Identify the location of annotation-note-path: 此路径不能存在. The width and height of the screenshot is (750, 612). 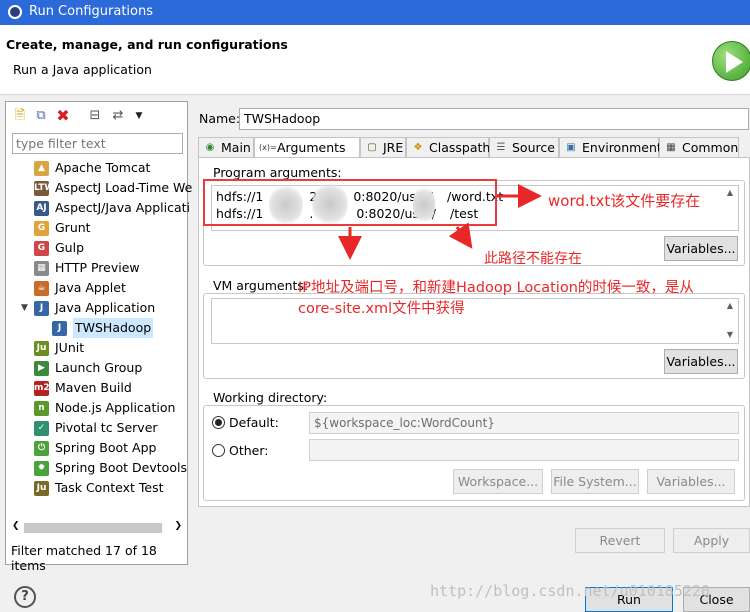
(533, 259).